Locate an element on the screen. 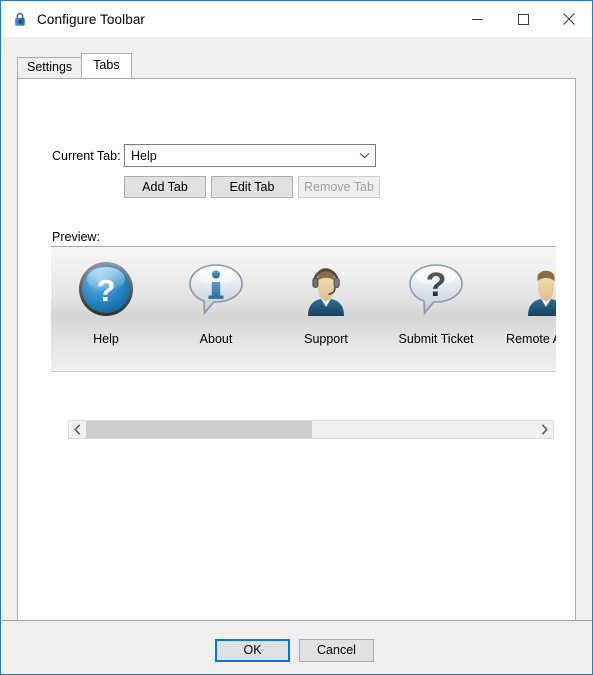  cancel-button: Cancel is located at coordinates (336, 650).